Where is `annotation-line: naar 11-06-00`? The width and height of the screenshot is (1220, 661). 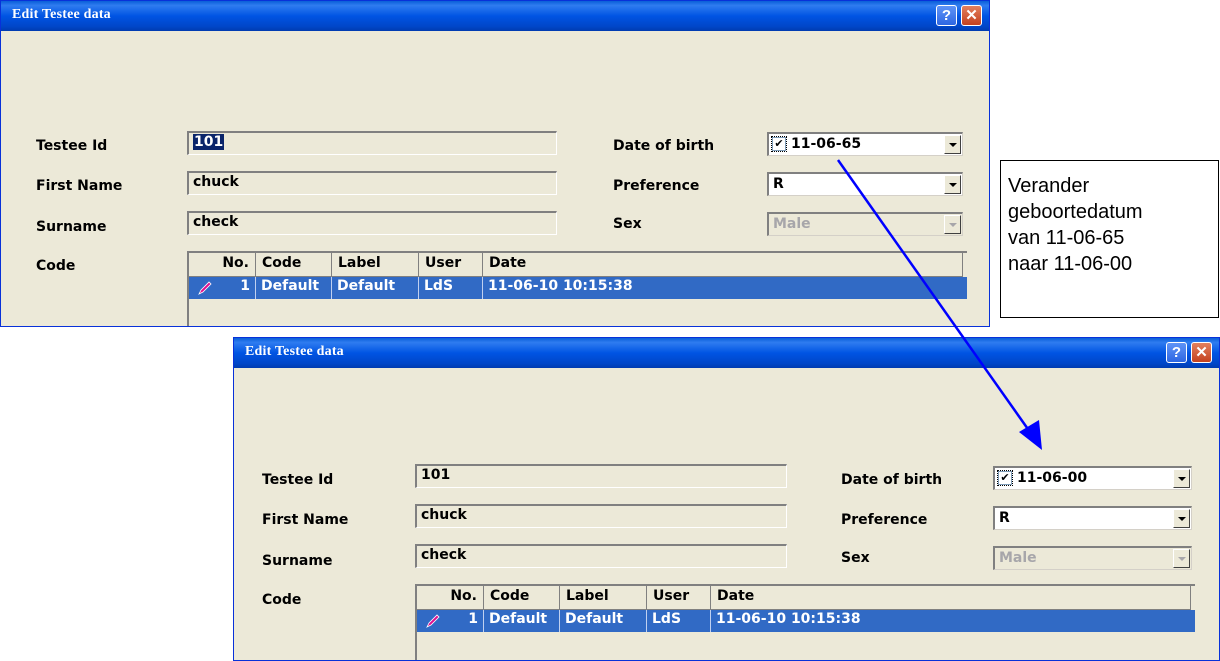 annotation-line: naar 11-06-00 is located at coordinates (1070, 264).